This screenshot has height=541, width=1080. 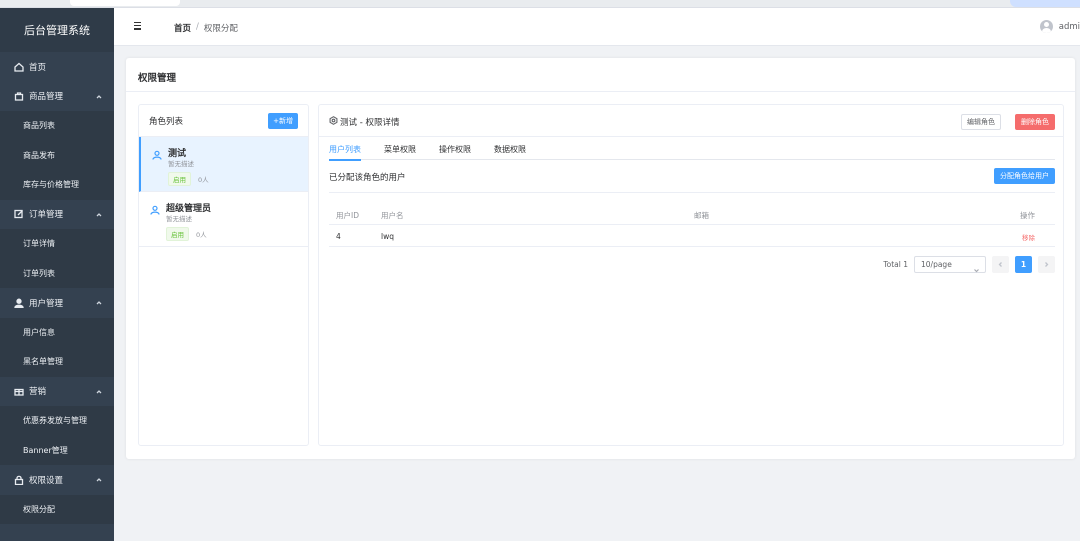 I want to click on add-role-button: +新增, so click(x=283, y=120).